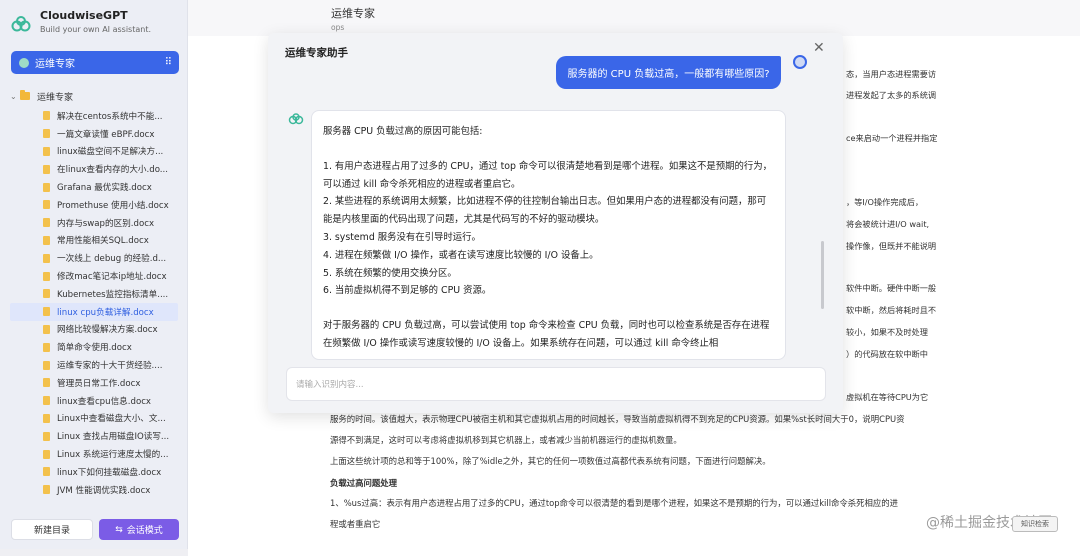 This screenshot has height=556, width=1080. What do you see at coordinates (355, 524) in the screenshot?
I see `doc-line: 程或者重启它` at bounding box center [355, 524].